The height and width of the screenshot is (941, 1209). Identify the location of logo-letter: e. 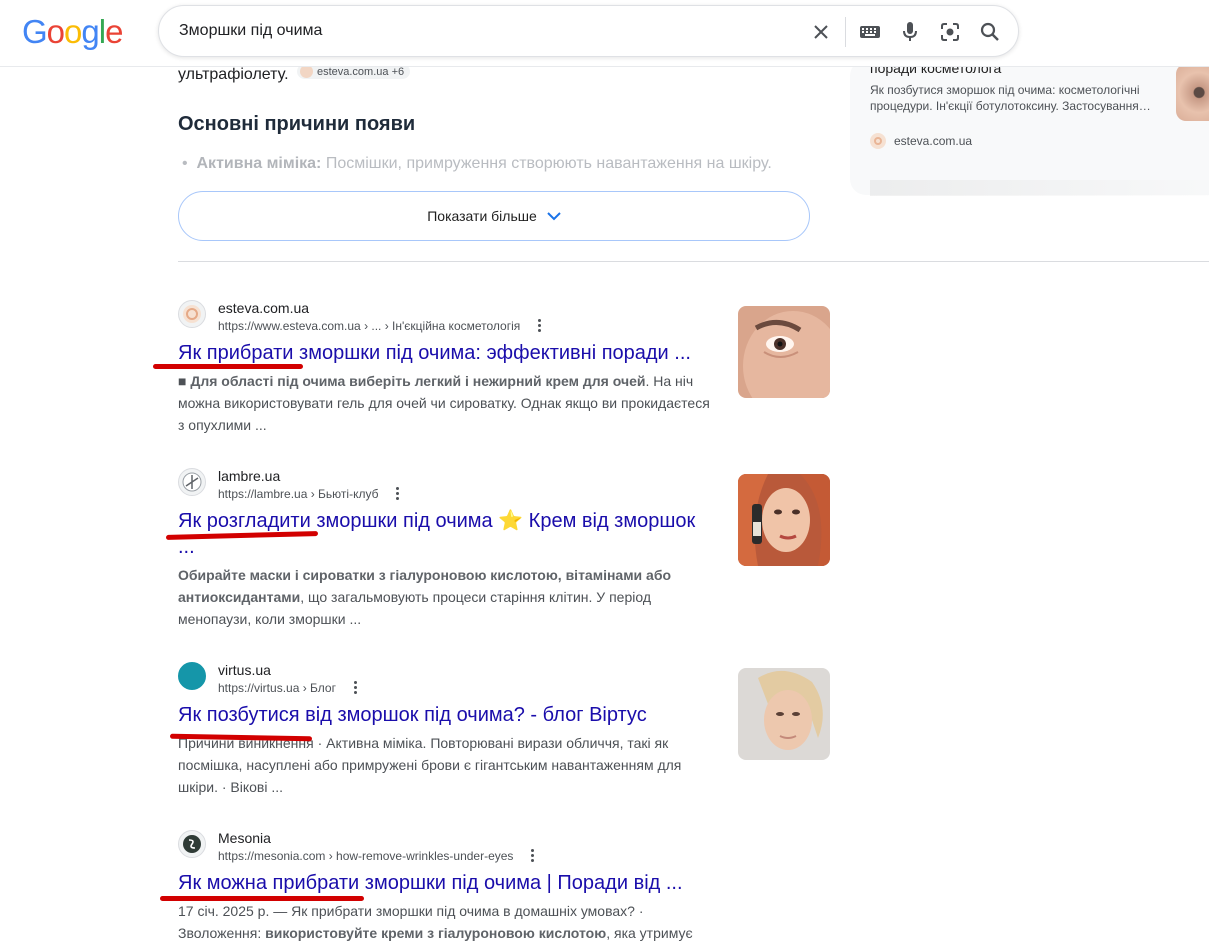
(114, 31).